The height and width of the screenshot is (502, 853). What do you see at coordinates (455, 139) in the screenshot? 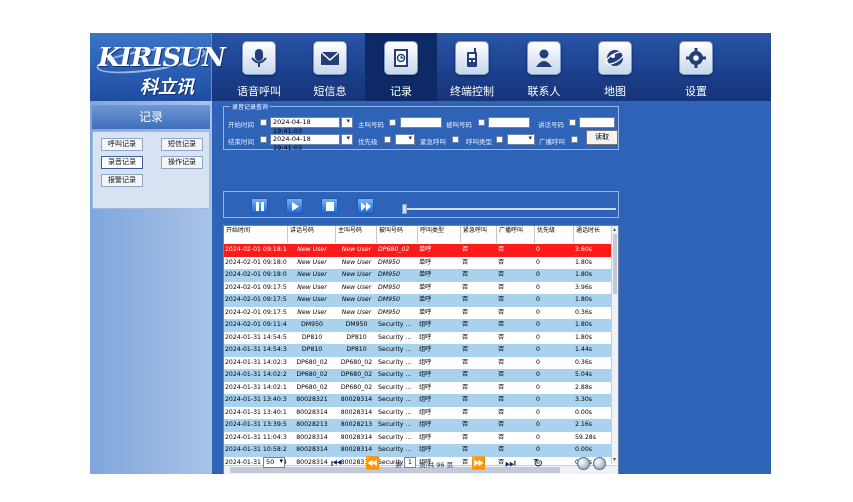
I see `emergency-call-checkbox` at bounding box center [455, 139].